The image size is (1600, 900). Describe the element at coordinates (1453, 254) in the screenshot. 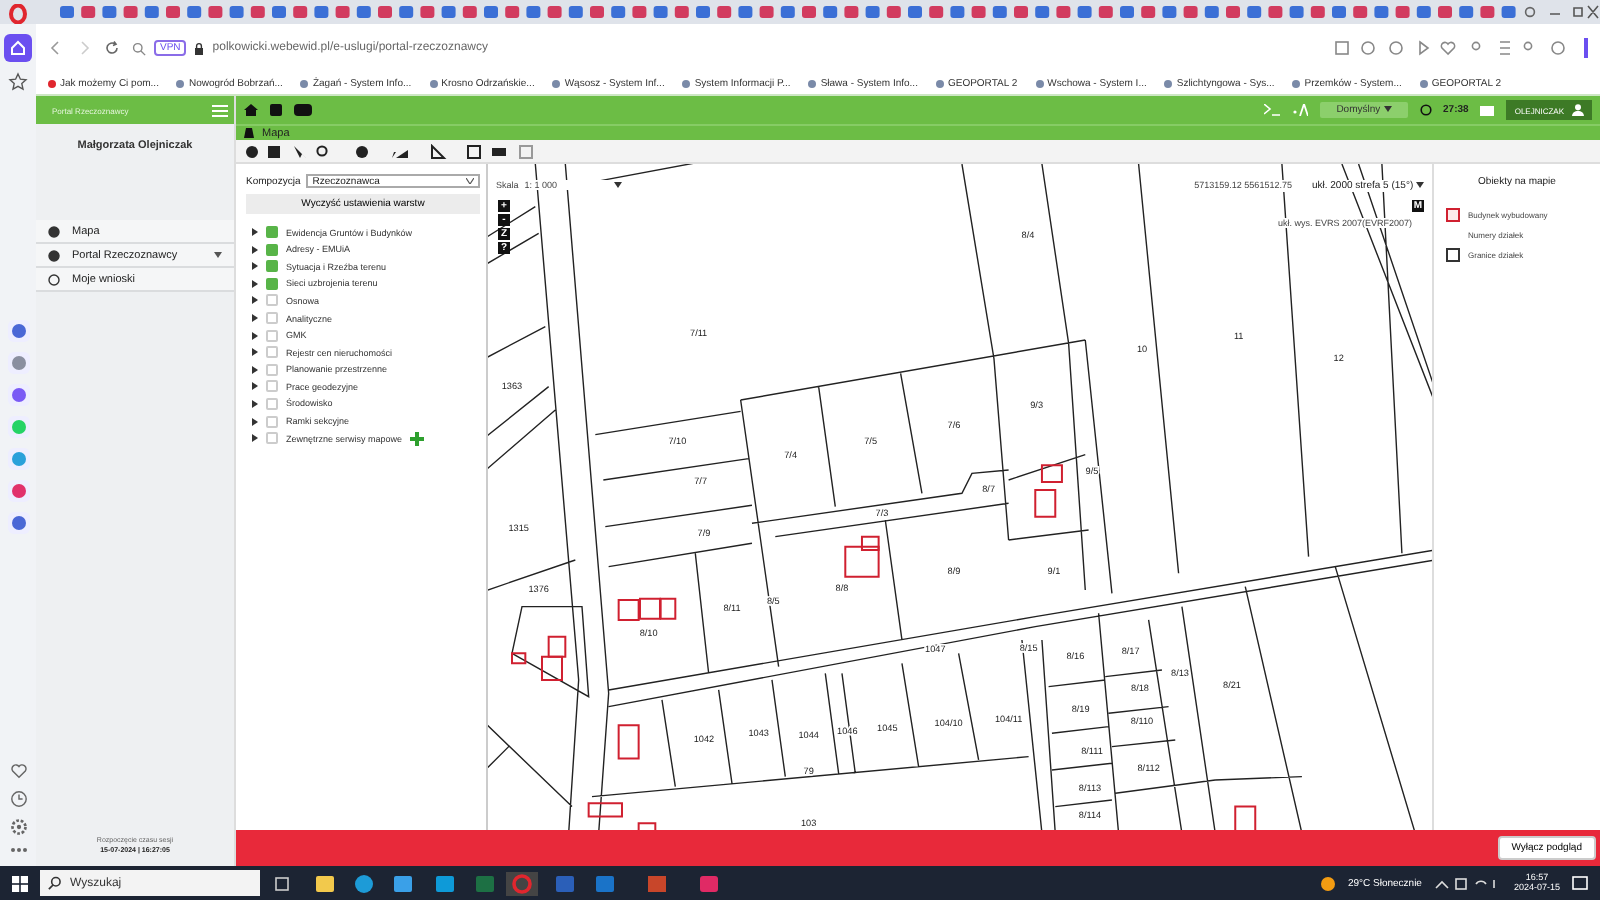

I see `boundary-legend-icon` at that location.